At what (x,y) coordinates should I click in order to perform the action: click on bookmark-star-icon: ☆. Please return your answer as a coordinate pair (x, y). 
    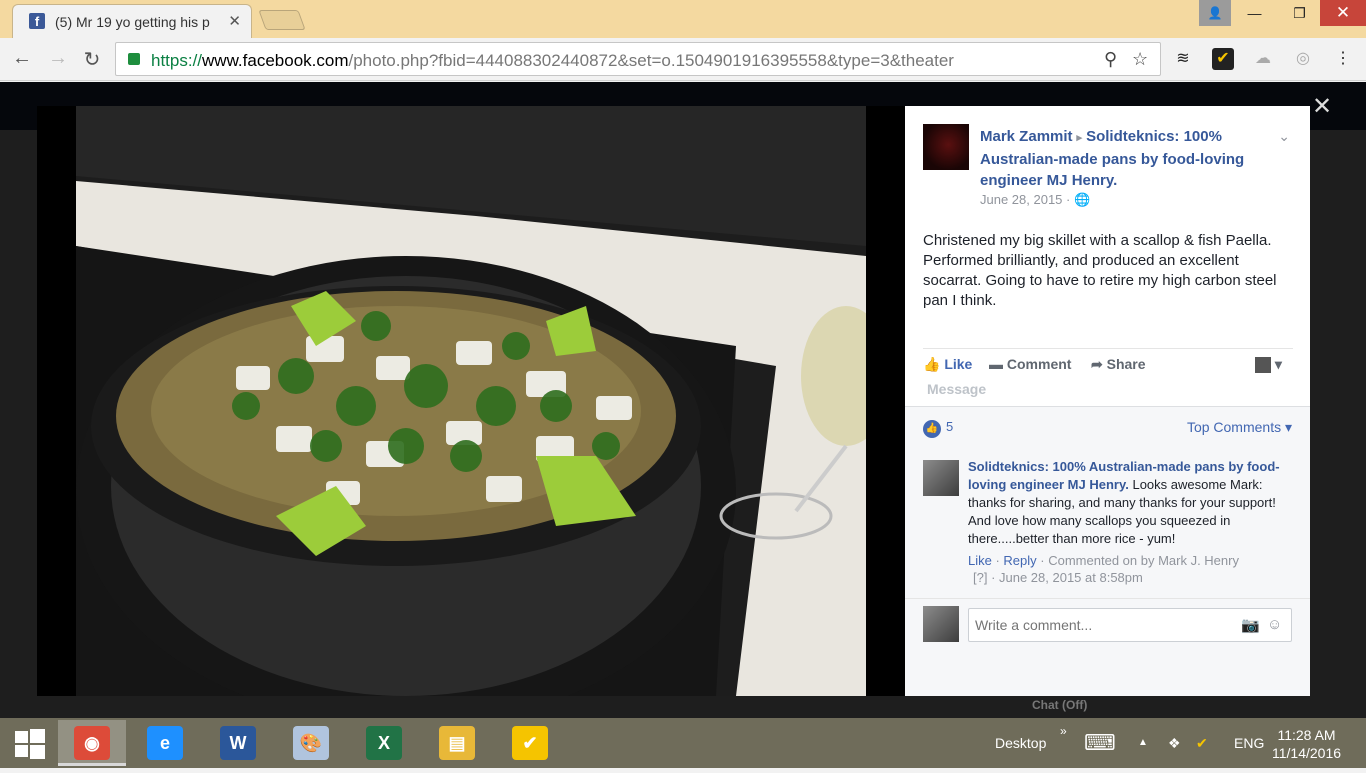
    Looking at the image, I should click on (1140, 59).